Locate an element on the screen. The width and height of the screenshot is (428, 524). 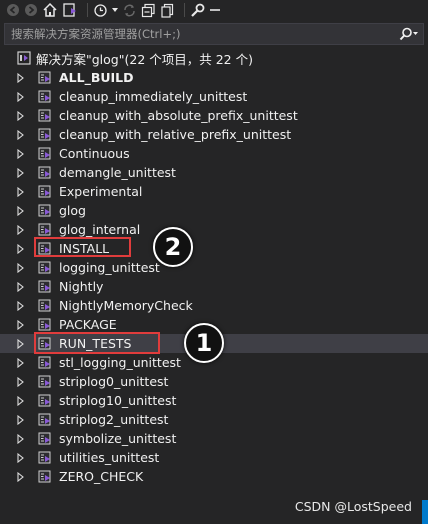
project-node: Nightly is located at coordinates (214, 286).